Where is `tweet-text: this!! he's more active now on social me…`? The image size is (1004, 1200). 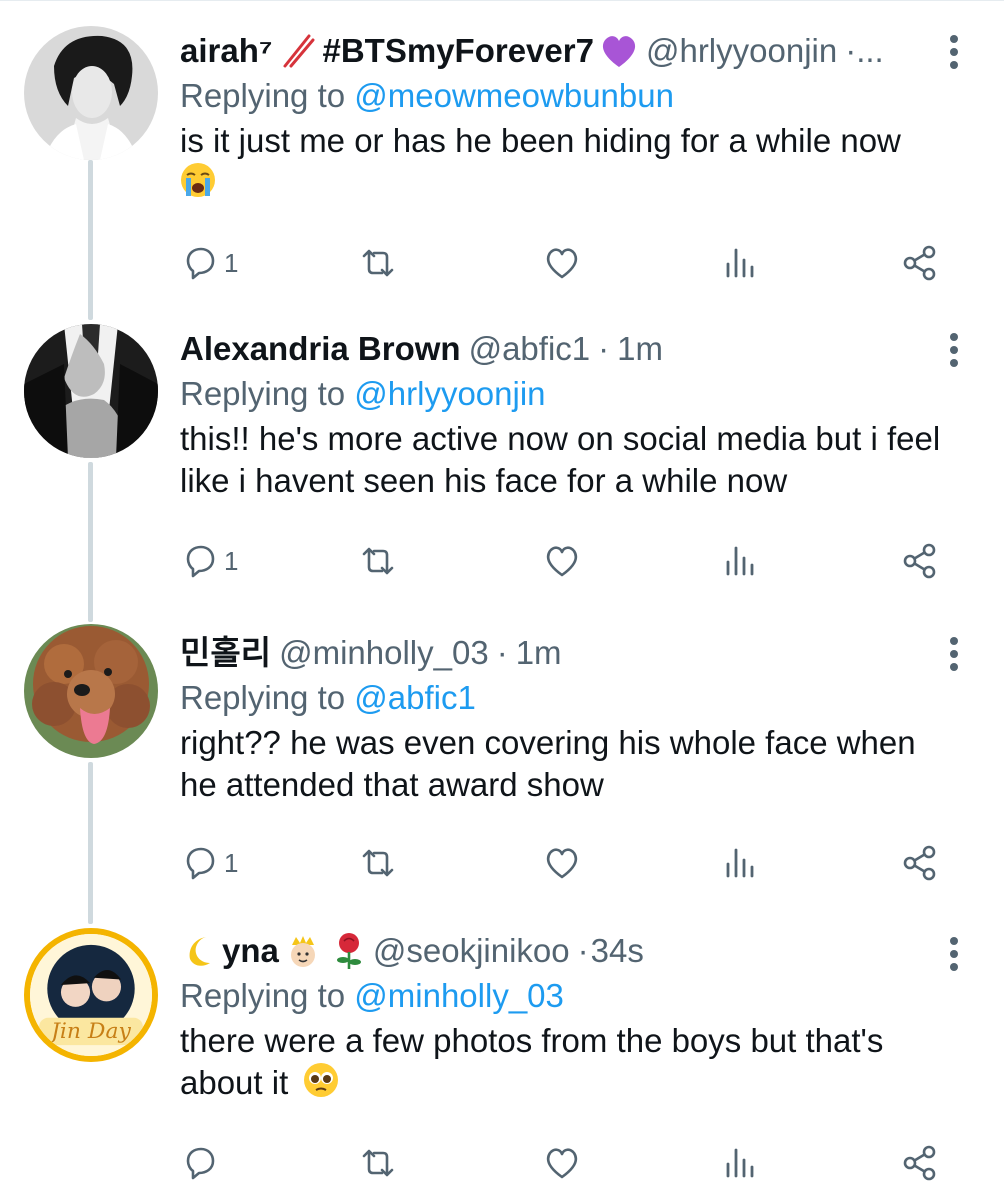
tweet-text: this!! he's more active now on social me… is located at coordinates (560, 459).